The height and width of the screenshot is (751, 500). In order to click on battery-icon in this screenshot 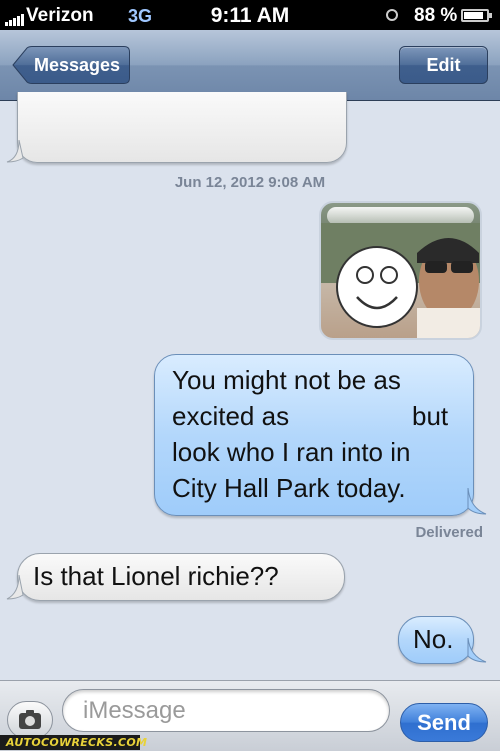, I will do `click(476, 15)`.